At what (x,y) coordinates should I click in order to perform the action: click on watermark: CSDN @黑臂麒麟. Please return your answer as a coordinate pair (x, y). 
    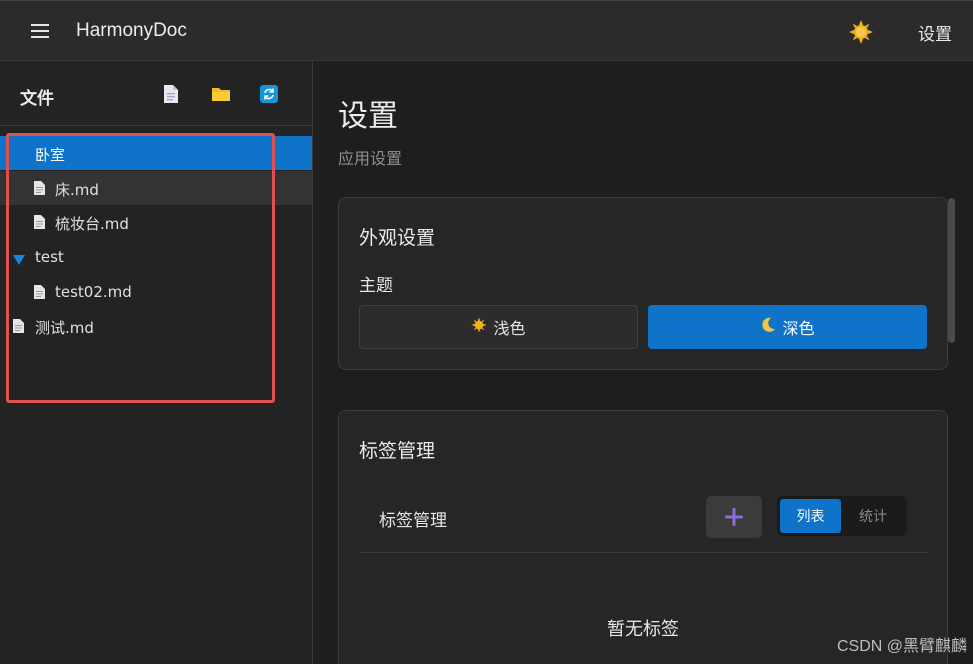
    Looking at the image, I should click on (901, 646).